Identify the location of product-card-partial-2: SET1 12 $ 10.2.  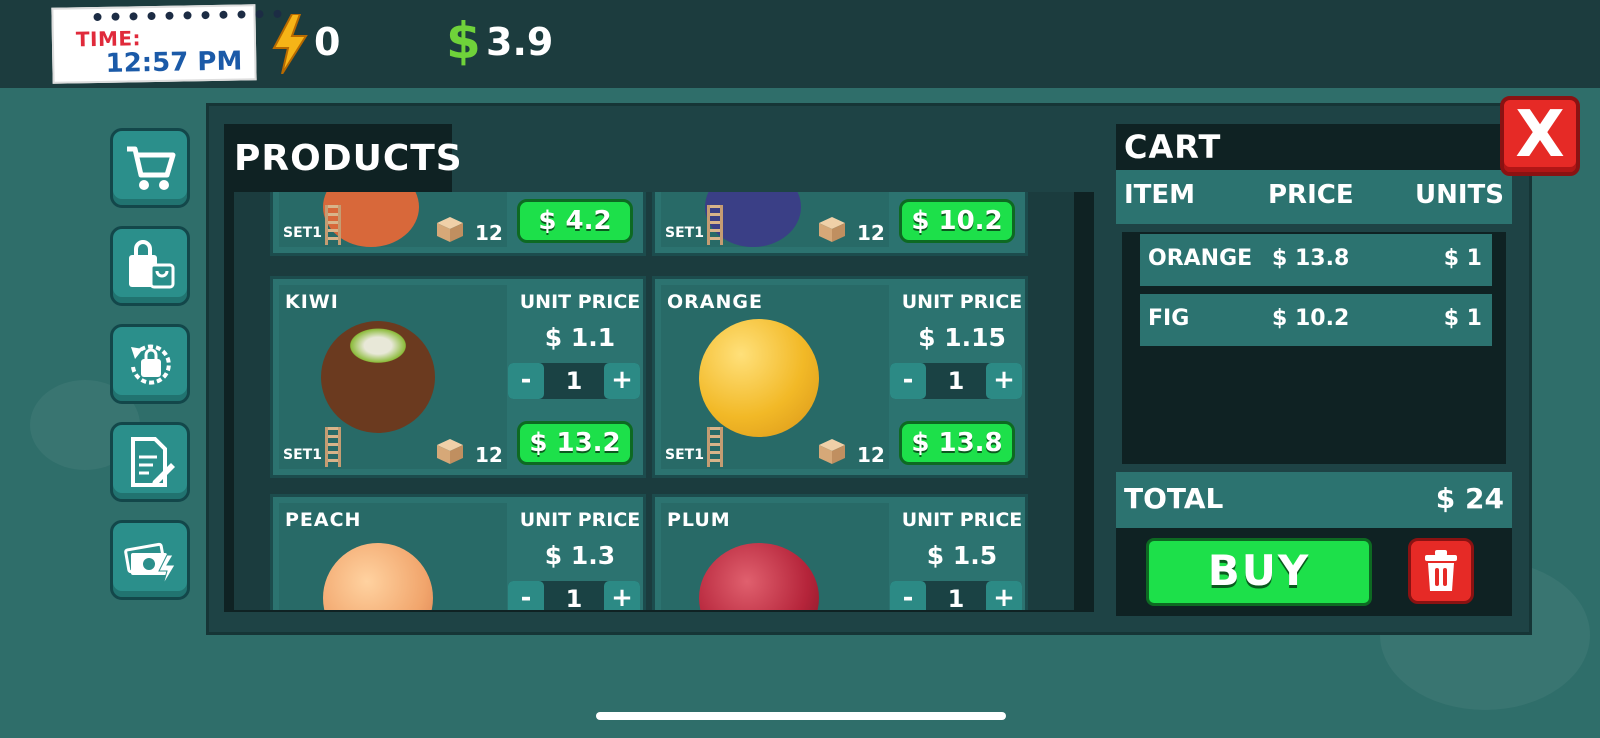
(840, 224).